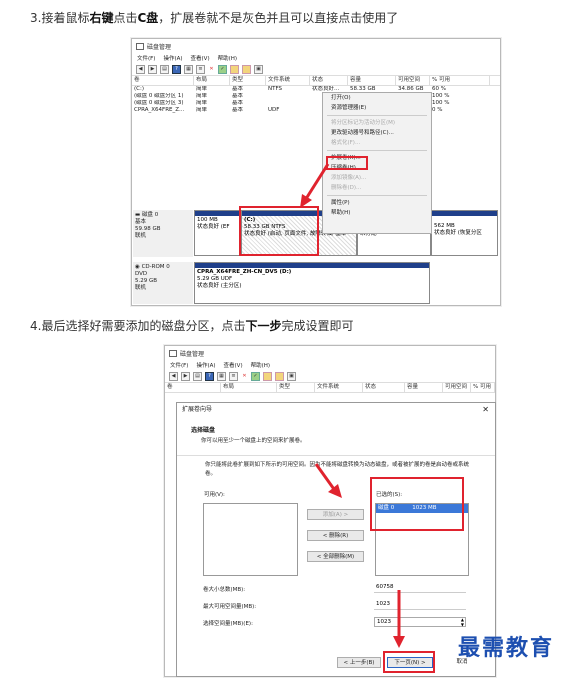 This screenshot has width=577, height=678. I want to click on step4-text-suffix: 完成设置即可, so click(317, 326).